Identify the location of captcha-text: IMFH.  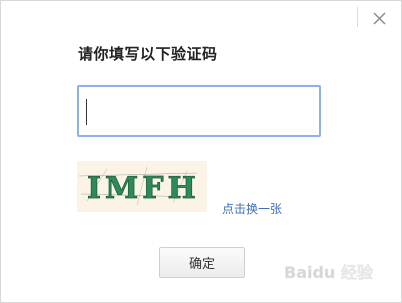
(143, 188).